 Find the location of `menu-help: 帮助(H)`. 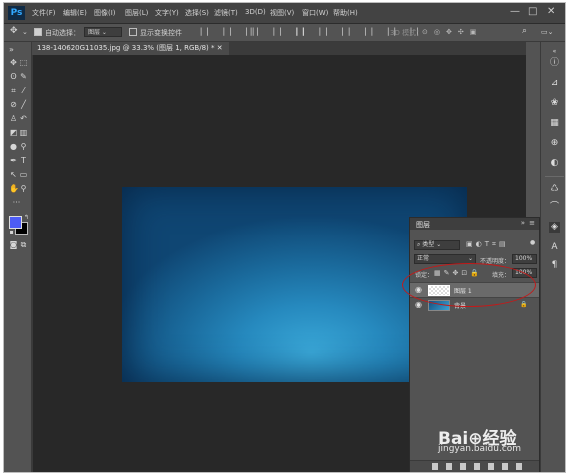

menu-help: 帮助(H) is located at coordinates (345, 13).